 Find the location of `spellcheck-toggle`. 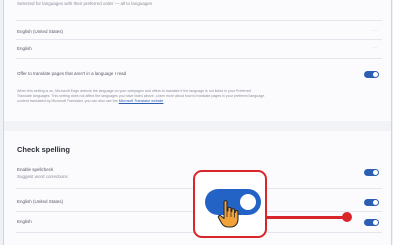

spellcheck-toggle is located at coordinates (371, 172).